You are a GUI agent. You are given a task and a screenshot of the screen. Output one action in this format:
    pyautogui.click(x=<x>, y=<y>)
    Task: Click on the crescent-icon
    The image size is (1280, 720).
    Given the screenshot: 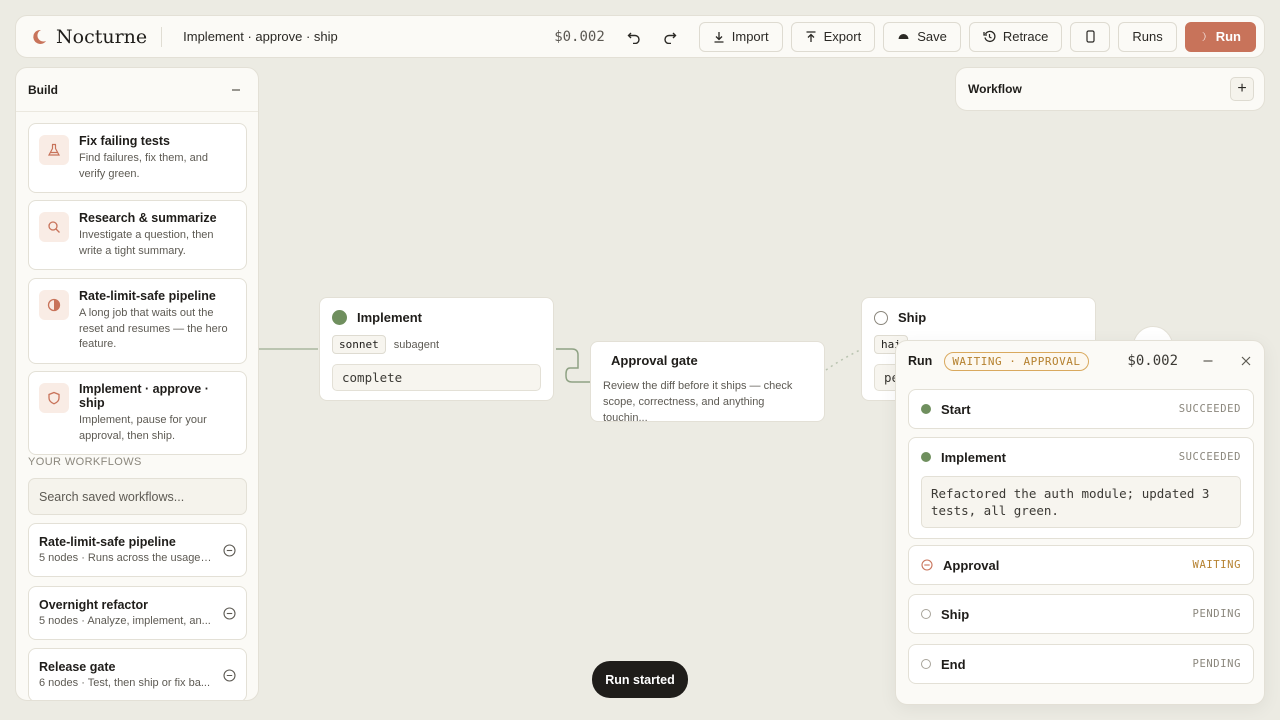 What is the action you would take?
    pyautogui.click(x=1203, y=36)
    